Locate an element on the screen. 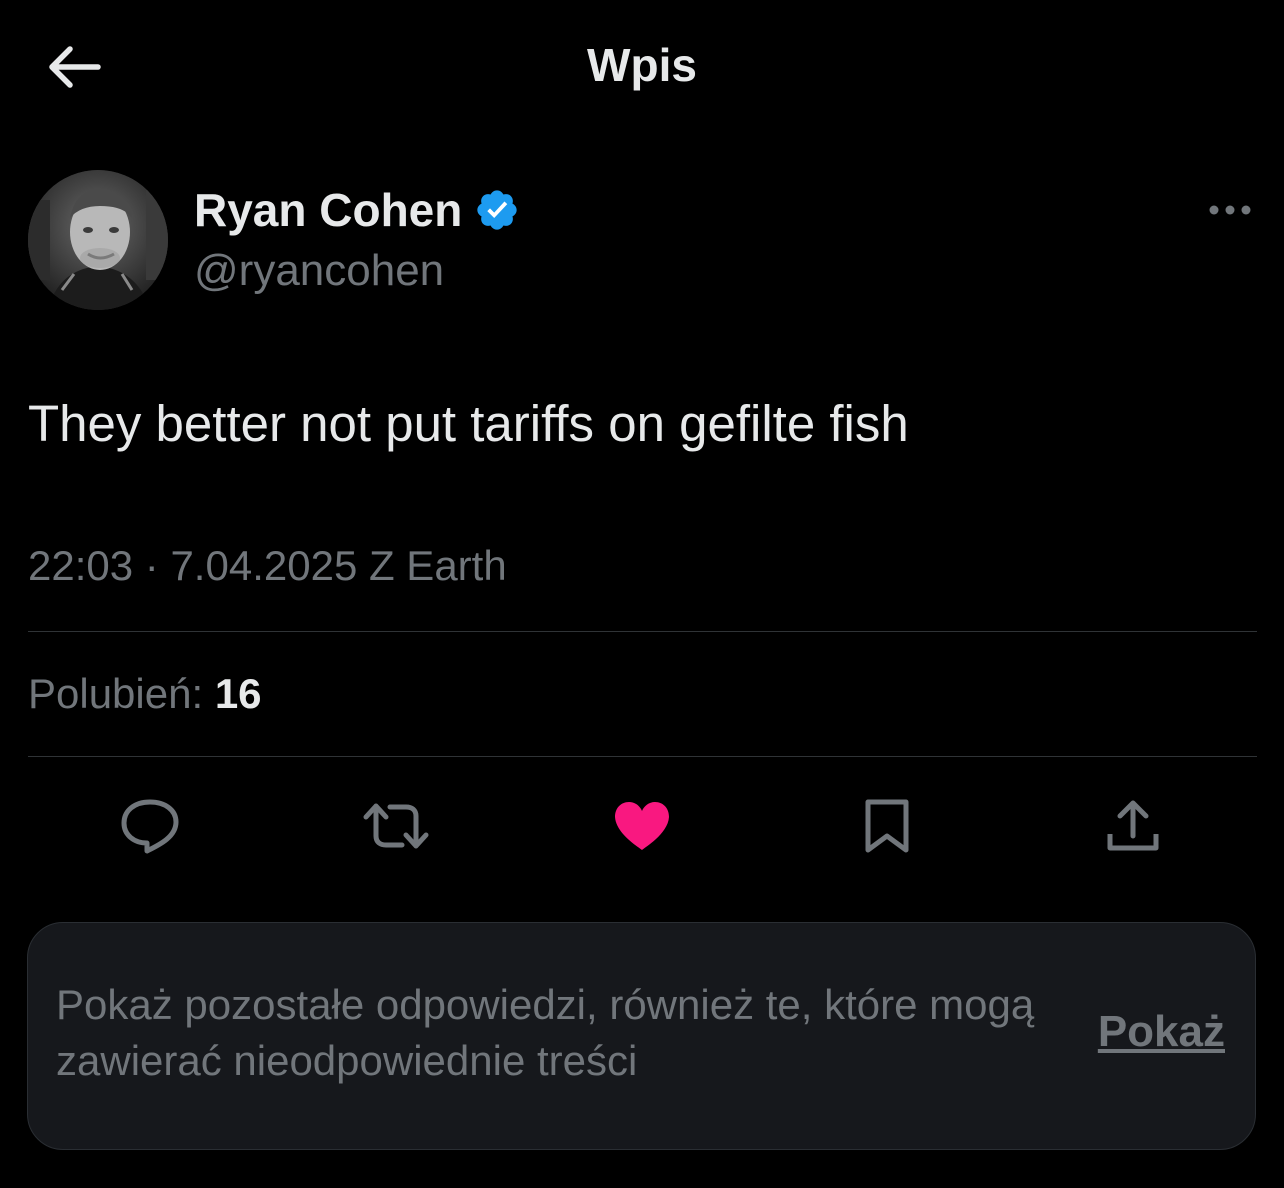  display-name: Ryan Cohen is located at coordinates (328, 210).